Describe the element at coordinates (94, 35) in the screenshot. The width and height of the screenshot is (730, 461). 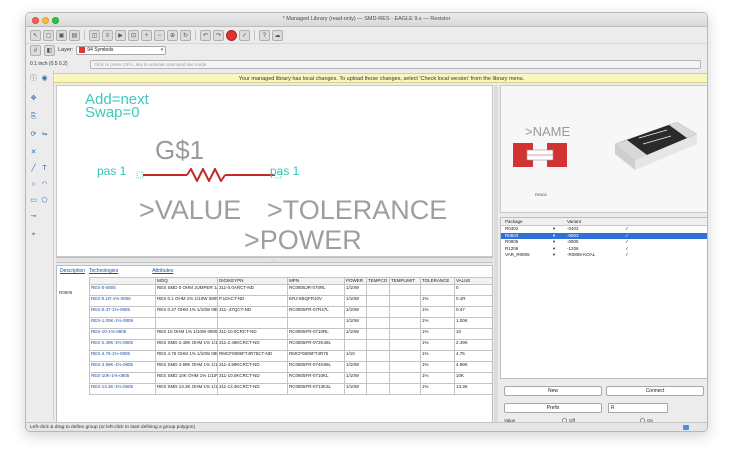
I see `cam-icon: ◫` at that location.